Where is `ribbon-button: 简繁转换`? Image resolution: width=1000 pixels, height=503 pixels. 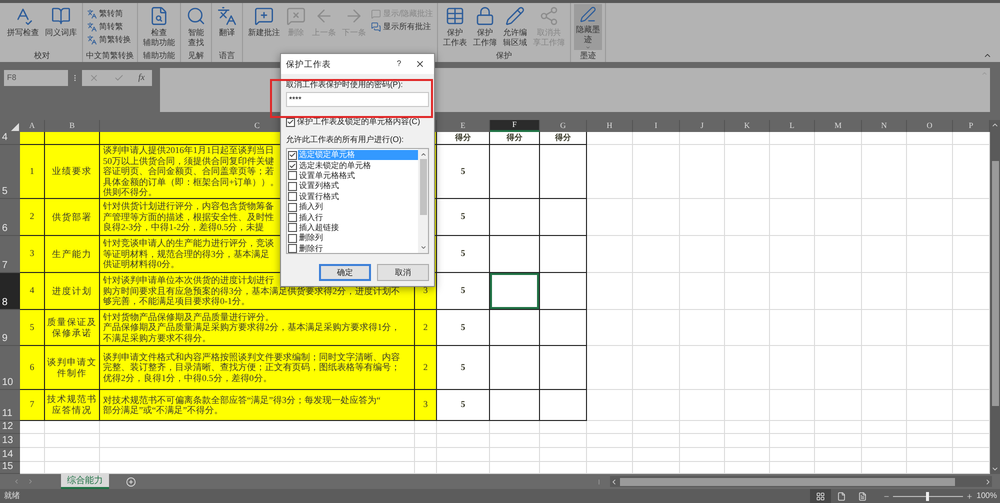
ribbon-button: 简繁转换 is located at coordinates (109, 39).